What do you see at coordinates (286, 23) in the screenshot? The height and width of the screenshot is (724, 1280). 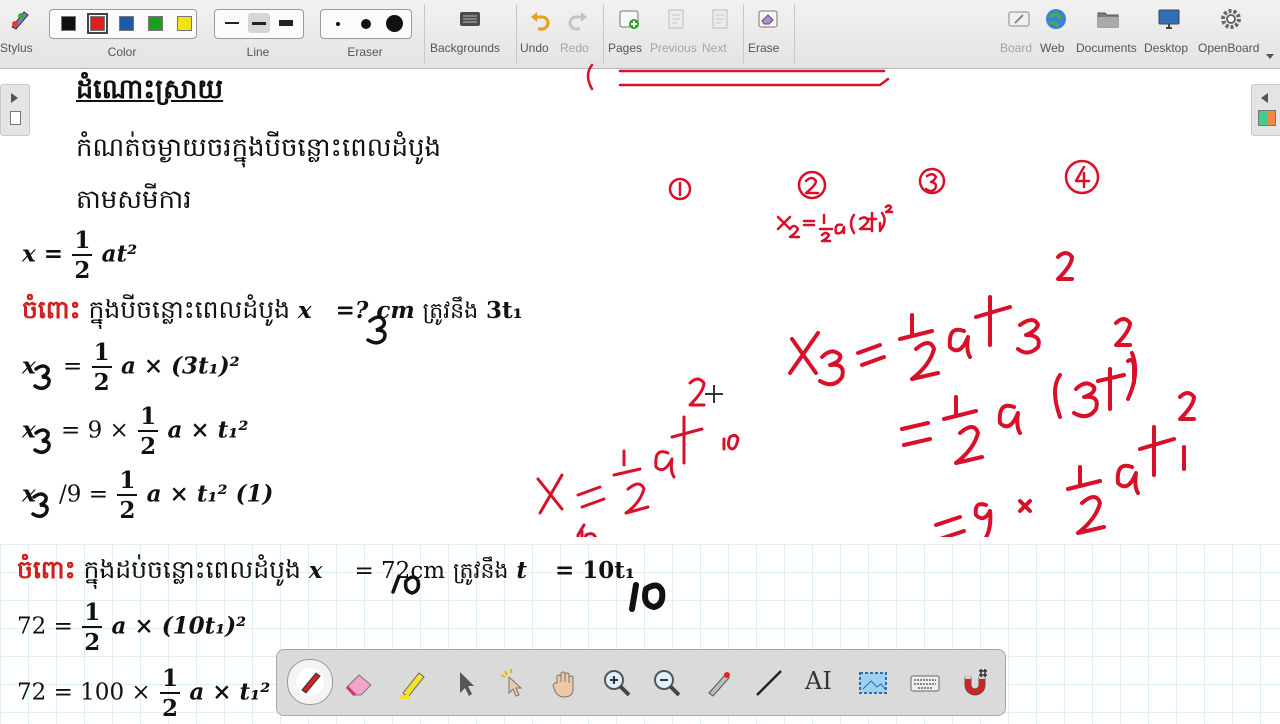 I see `line-thick-button` at bounding box center [286, 23].